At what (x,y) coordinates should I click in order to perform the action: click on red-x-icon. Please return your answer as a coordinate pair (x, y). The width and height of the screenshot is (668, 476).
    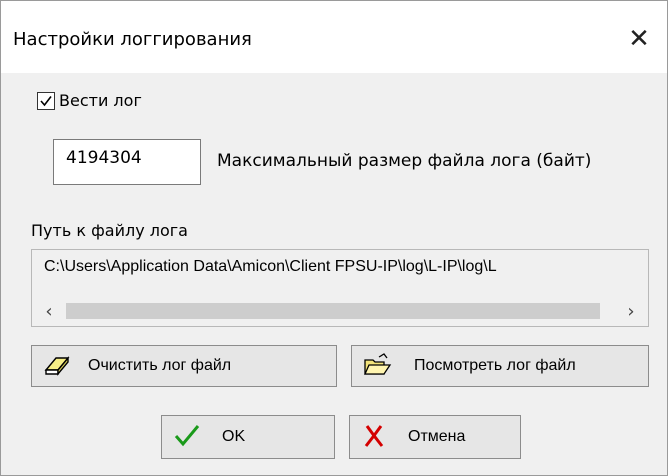
    Looking at the image, I should click on (374, 436).